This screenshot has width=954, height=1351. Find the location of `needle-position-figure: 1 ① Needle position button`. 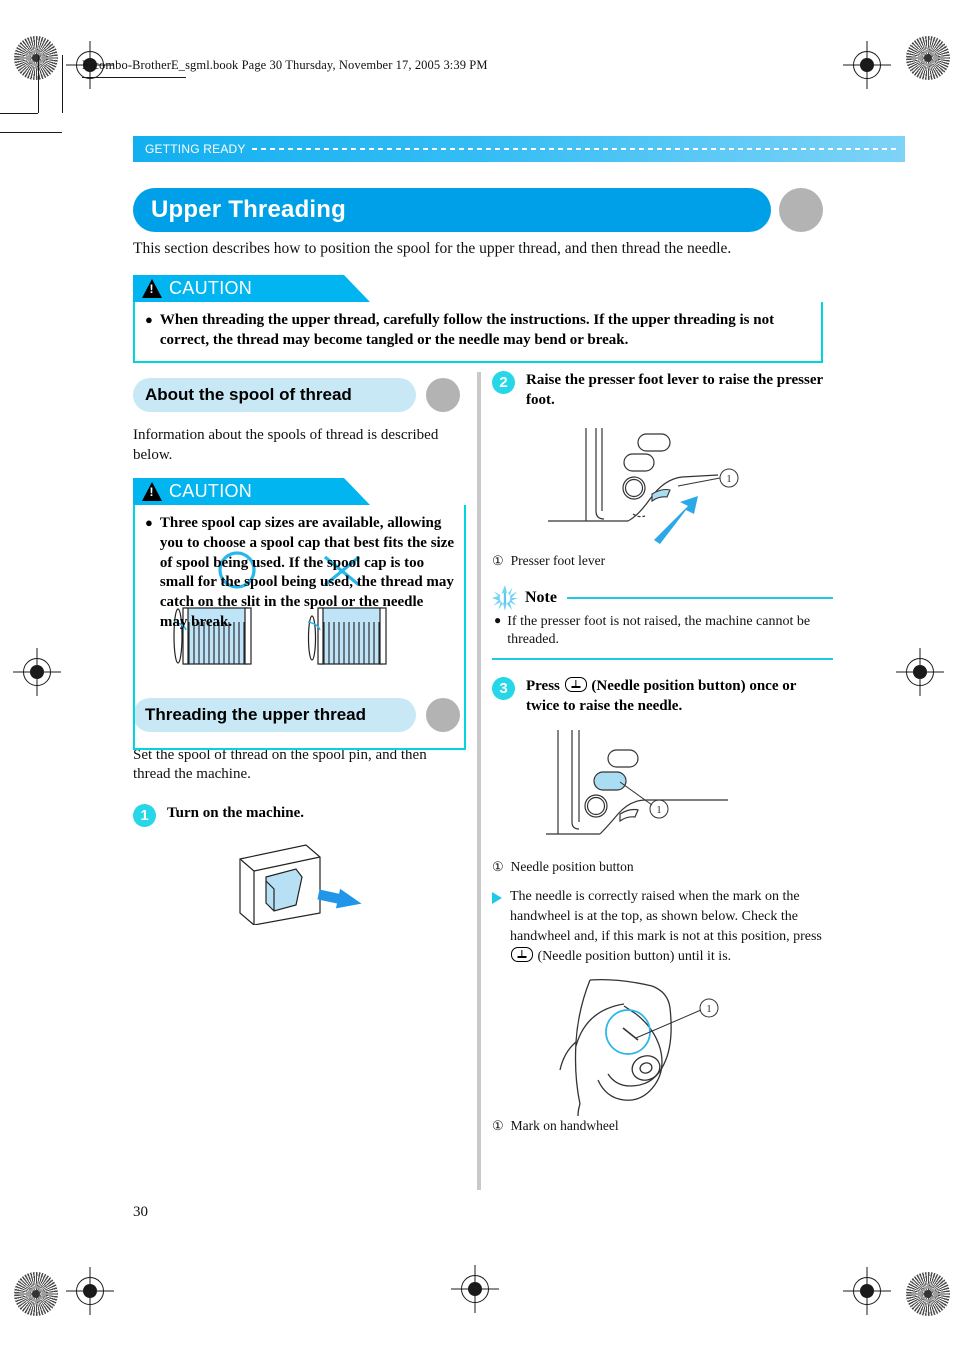

needle-position-figure: 1 ① Needle position button is located at coordinates (662, 798).